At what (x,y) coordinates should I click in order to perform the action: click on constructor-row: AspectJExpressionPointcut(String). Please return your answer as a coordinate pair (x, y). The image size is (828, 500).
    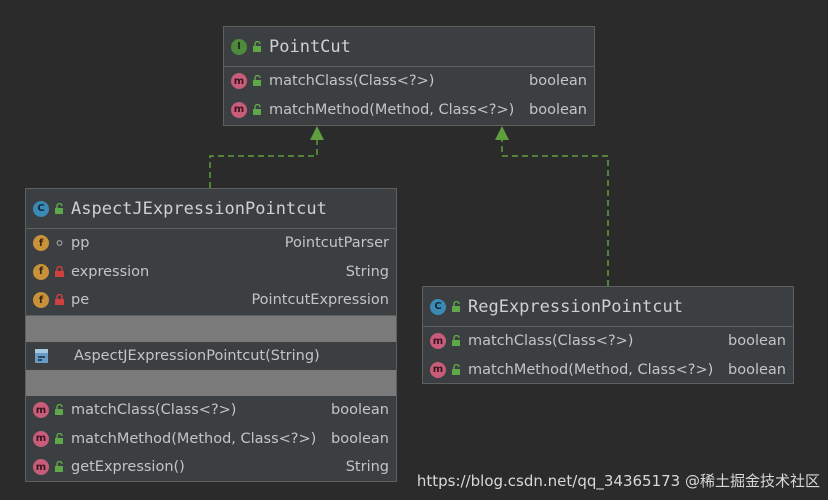
    Looking at the image, I should click on (211, 356).